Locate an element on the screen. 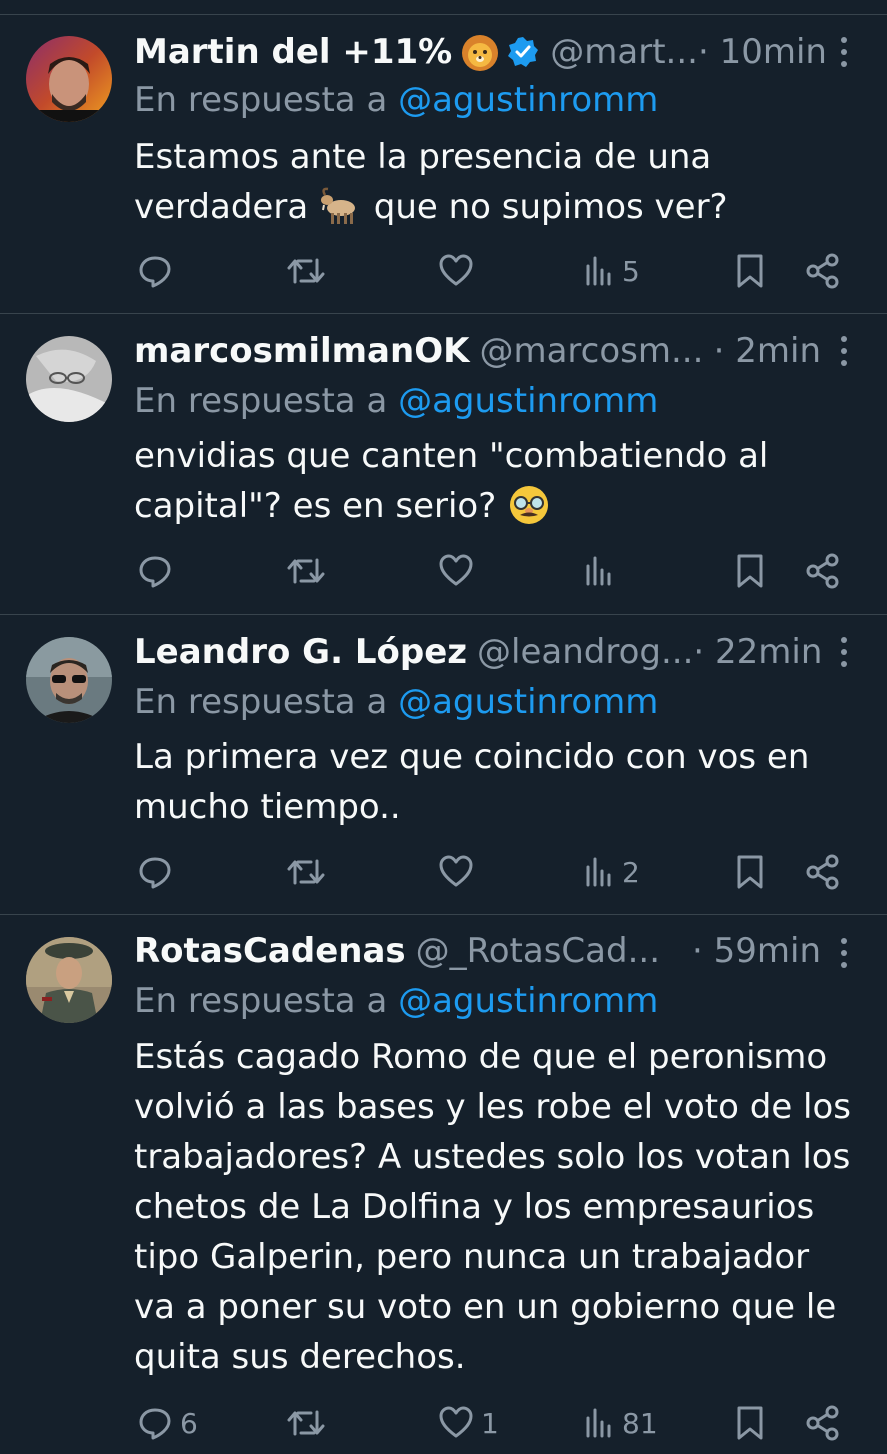  like-count: 1 is located at coordinates (490, 1423).